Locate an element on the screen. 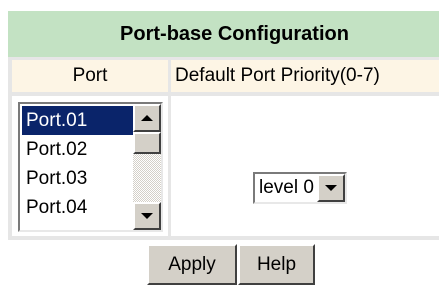 The height and width of the screenshot is (285, 439). page-title: Port-base Configuration is located at coordinates (234, 33).